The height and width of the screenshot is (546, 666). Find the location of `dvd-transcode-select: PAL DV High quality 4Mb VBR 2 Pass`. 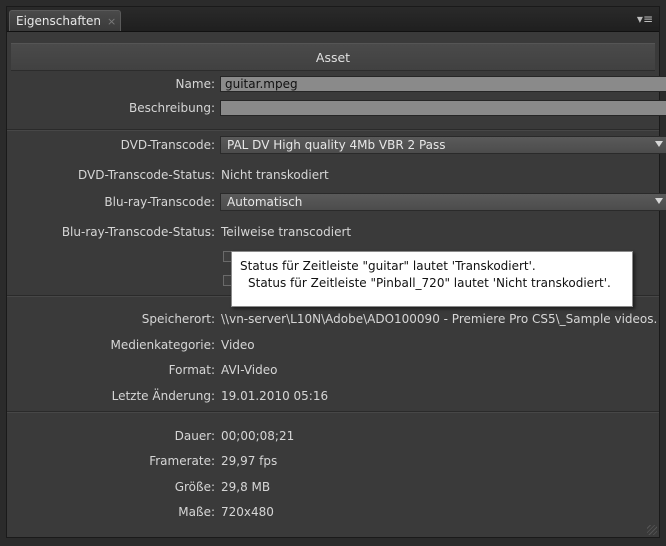

dvd-transcode-select: PAL DV High quality 4Mb VBR 2 Pass is located at coordinates (443, 145).